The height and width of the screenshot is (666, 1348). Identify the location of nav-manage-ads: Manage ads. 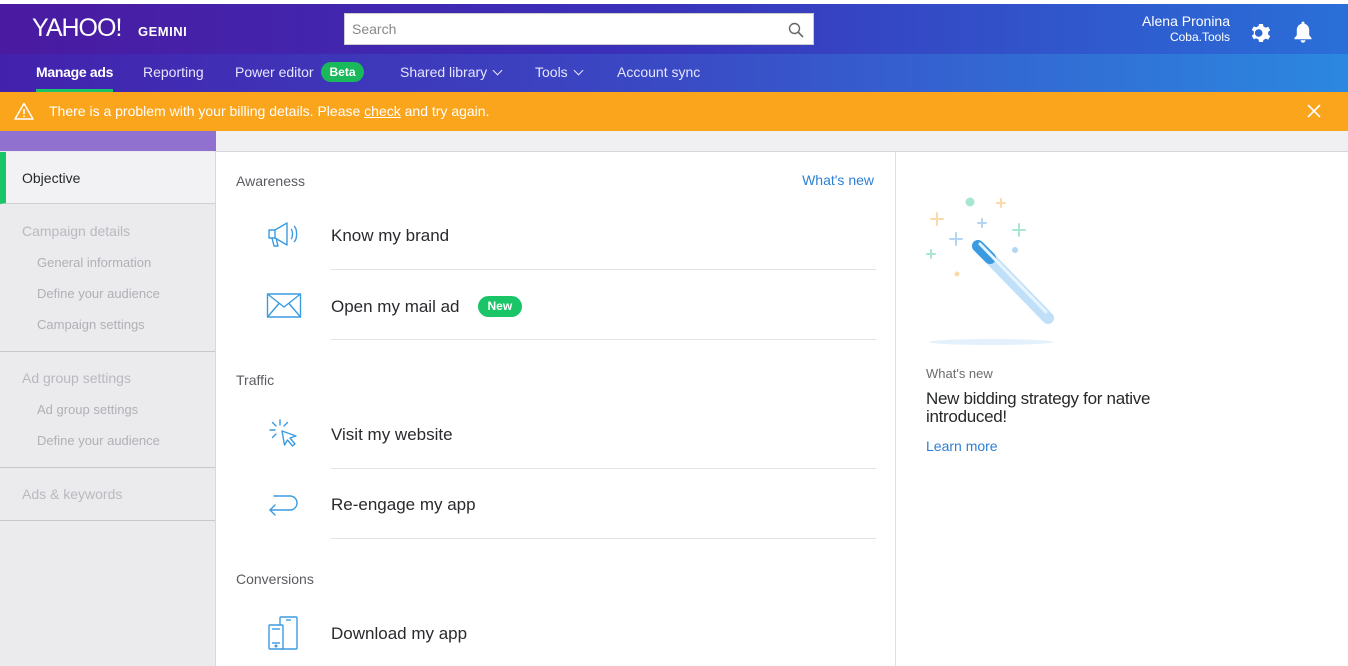
(74, 73).